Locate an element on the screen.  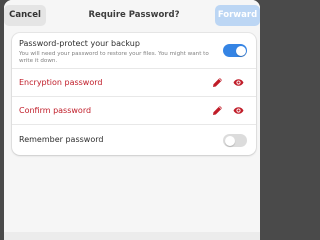
header-bar: Cancel Require Password? Forward is located at coordinates (132, 16).